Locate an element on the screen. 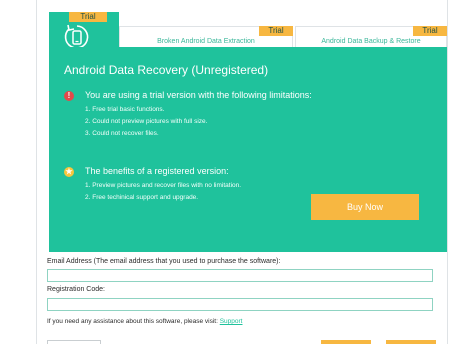  warning-icon: ! is located at coordinates (69, 96).